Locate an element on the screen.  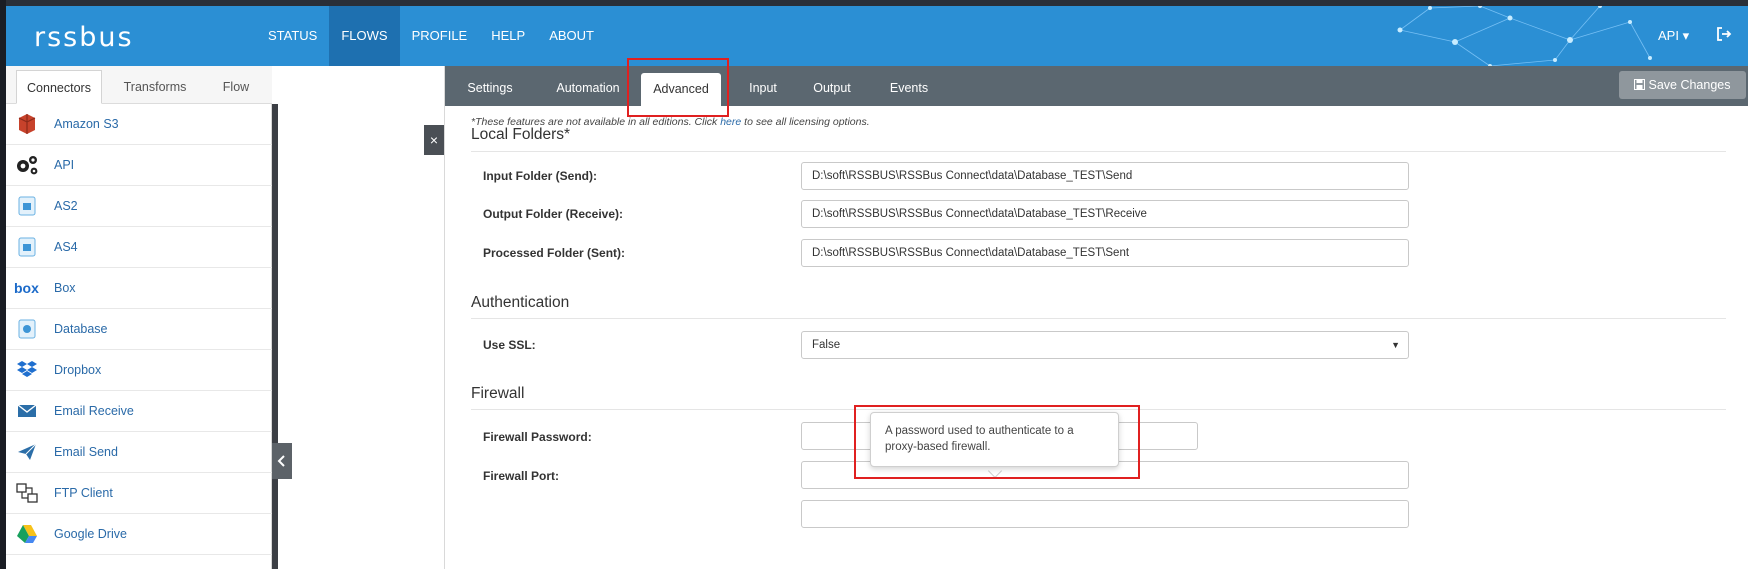
save-changes-button: Save Changes is located at coordinates (1682, 85).